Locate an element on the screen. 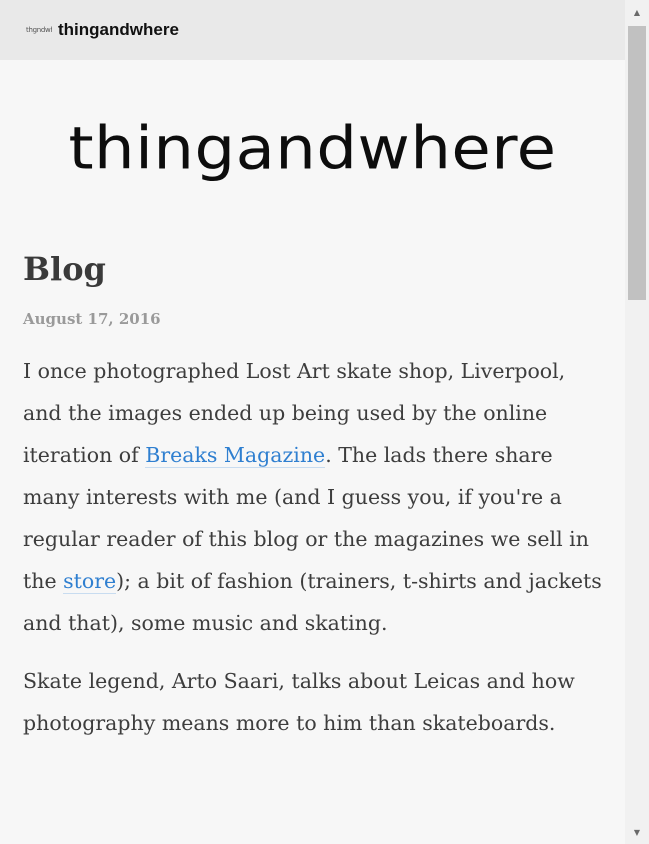 The width and height of the screenshot is (649, 844). site-header-bar: thgndwhre thingandwhere is located at coordinates (312, 30).